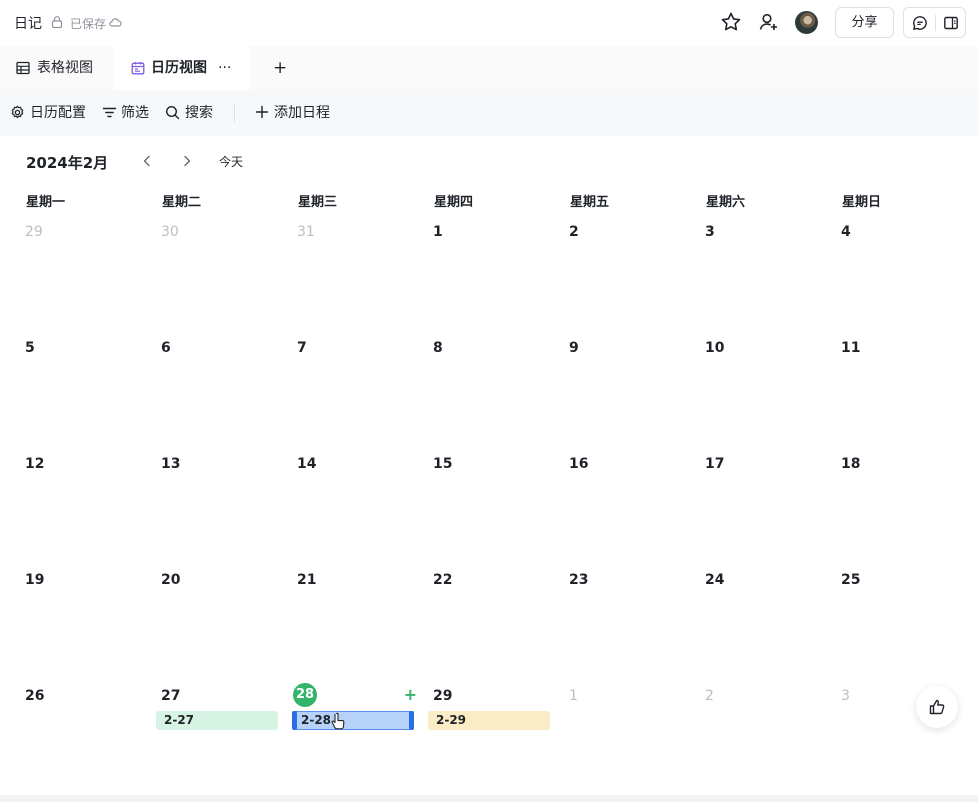  What do you see at coordinates (187, 161) in the screenshot?
I see `chevron-right-icon` at bounding box center [187, 161].